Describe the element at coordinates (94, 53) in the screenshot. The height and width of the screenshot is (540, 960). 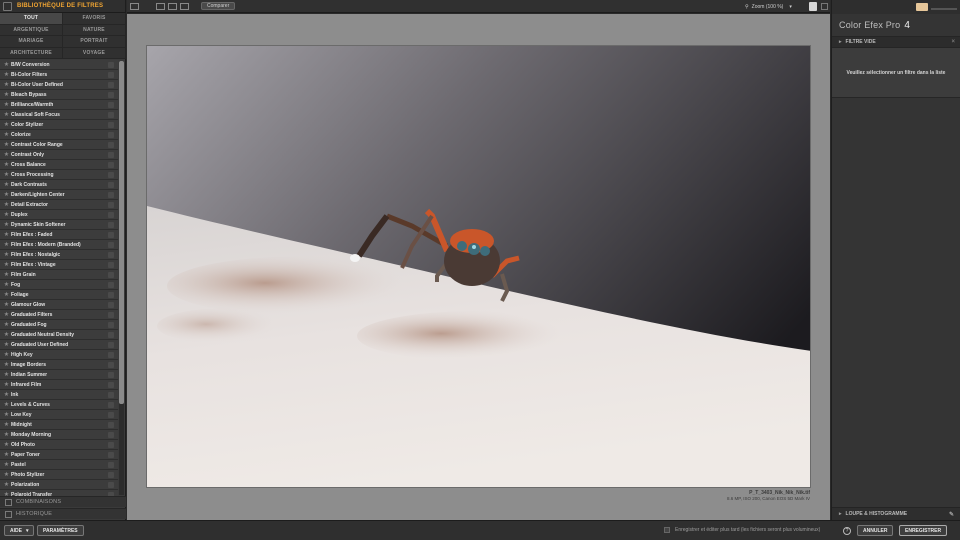
I see `category-tab-voyage: VOYAGE` at that location.